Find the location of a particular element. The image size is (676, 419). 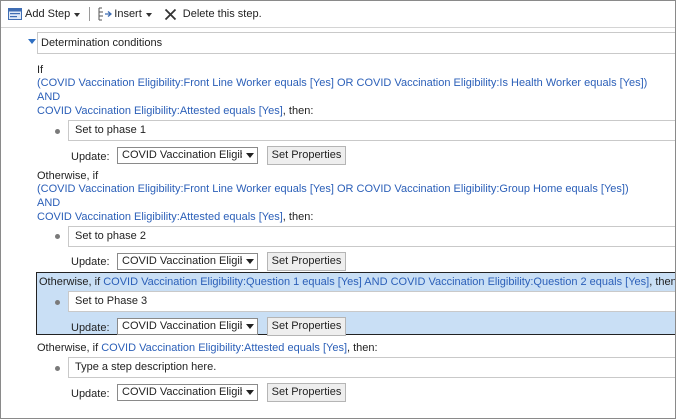

add-step-label: Add Step is located at coordinates (48, 14).